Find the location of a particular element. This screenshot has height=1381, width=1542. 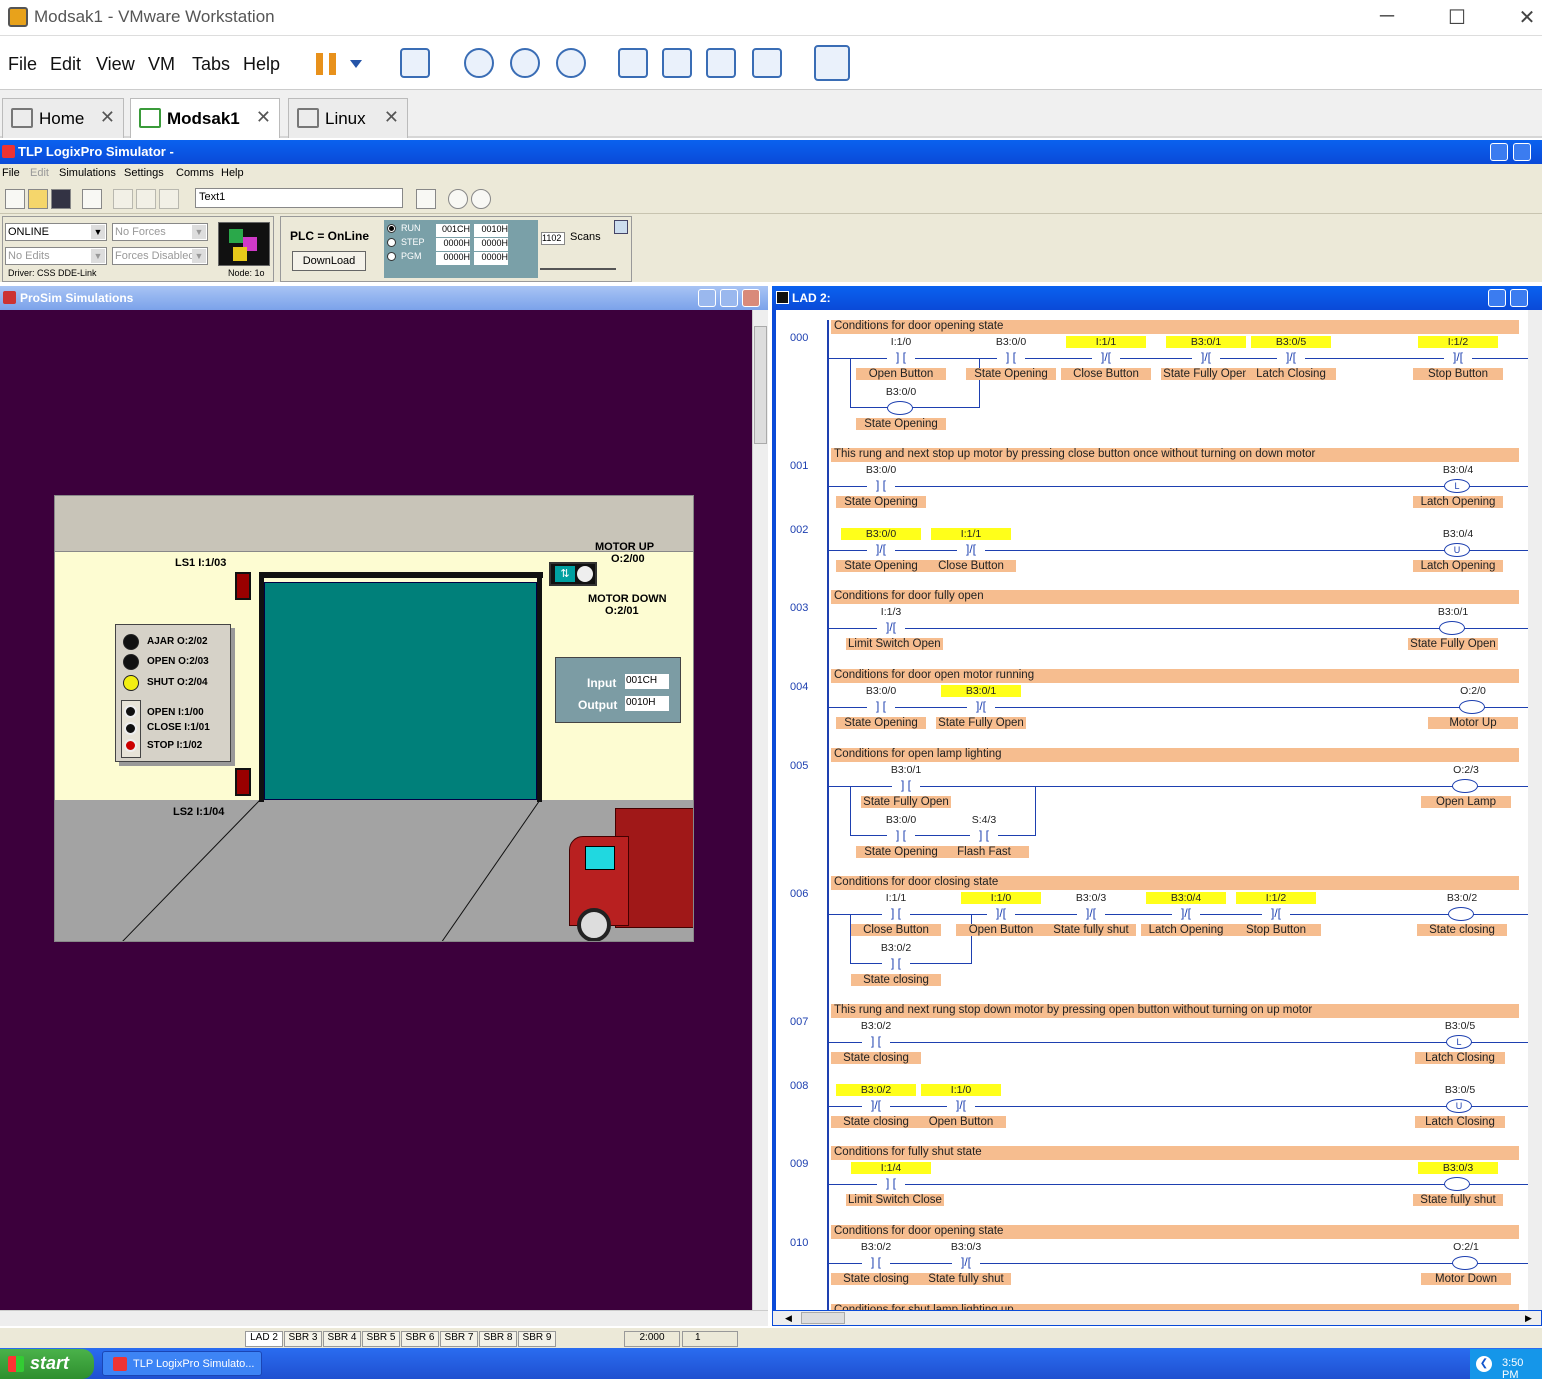

rung-number: 004 is located at coordinates (799, 687).